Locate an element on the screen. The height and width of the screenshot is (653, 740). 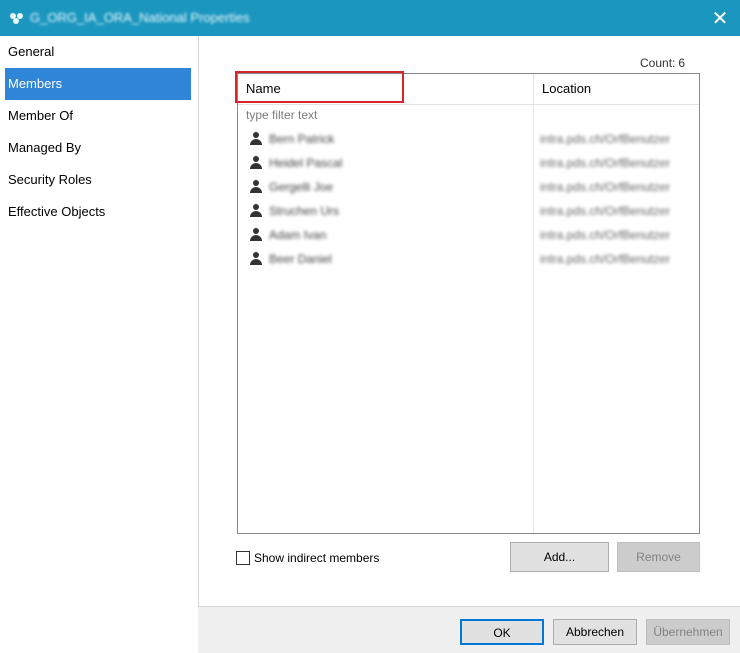
member-name: Bern Patrick is located at coordinates (302, 139).